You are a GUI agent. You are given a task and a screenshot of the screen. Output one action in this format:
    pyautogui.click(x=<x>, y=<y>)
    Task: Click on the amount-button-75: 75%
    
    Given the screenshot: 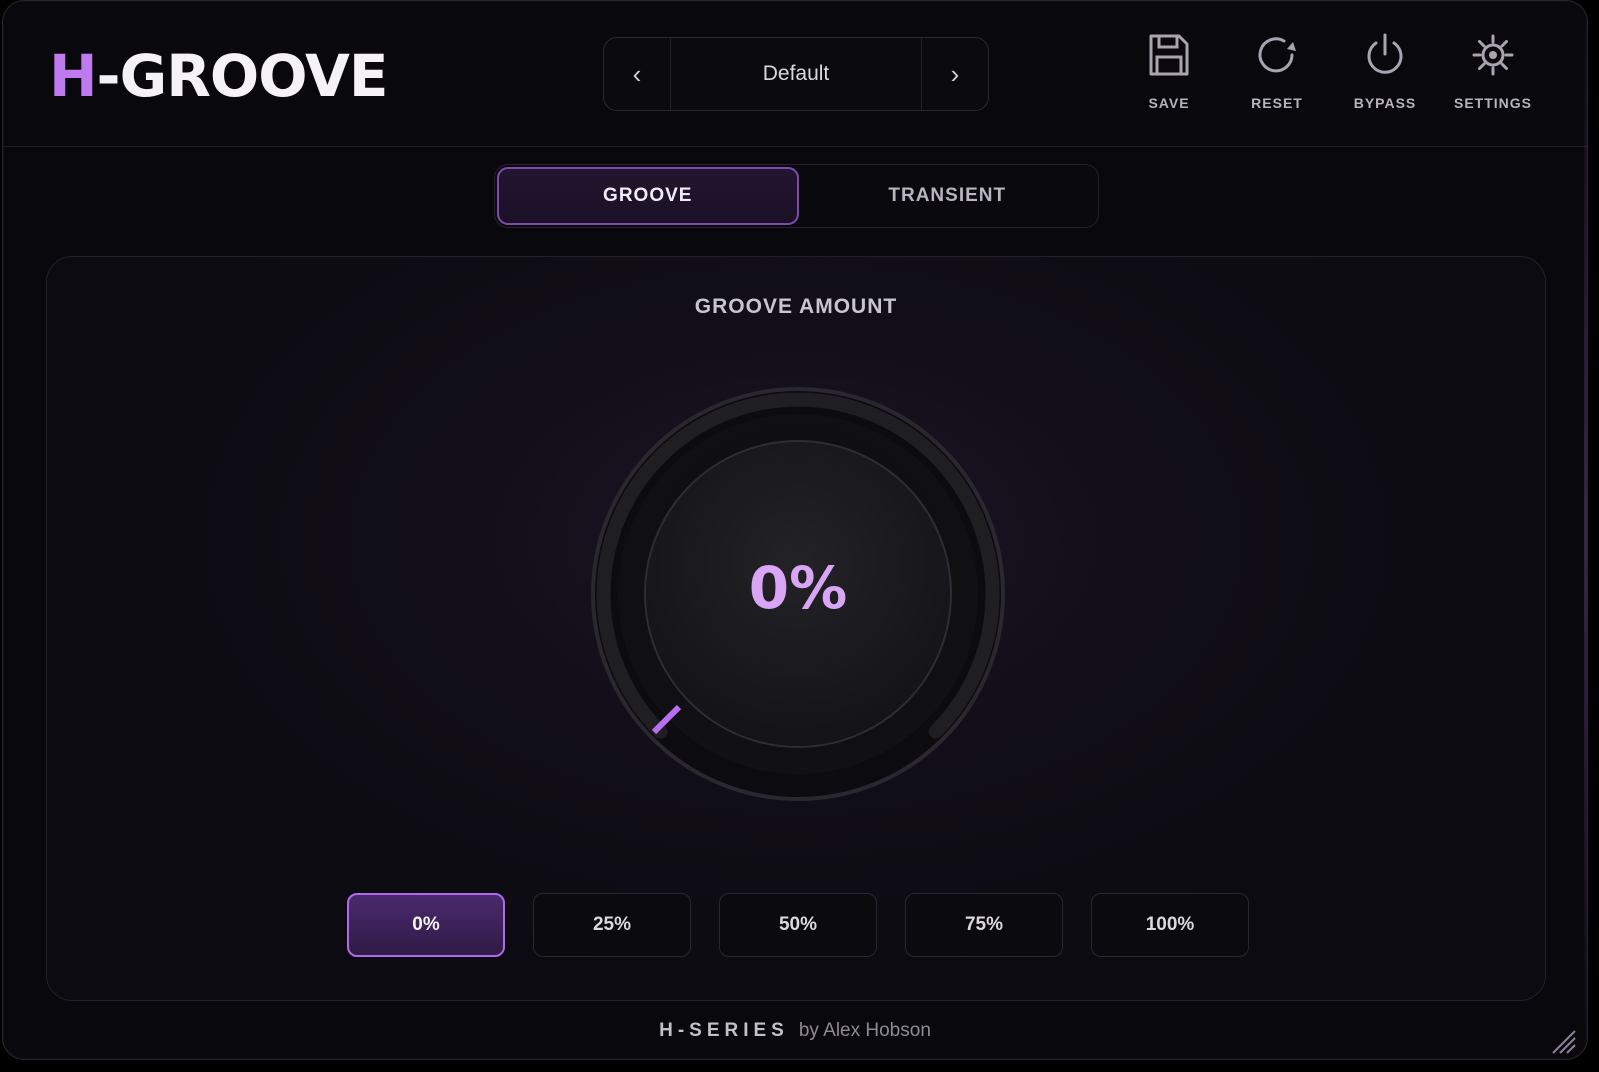 What is the action you would take?
    pyautogui.click(x=984, y=925)
    